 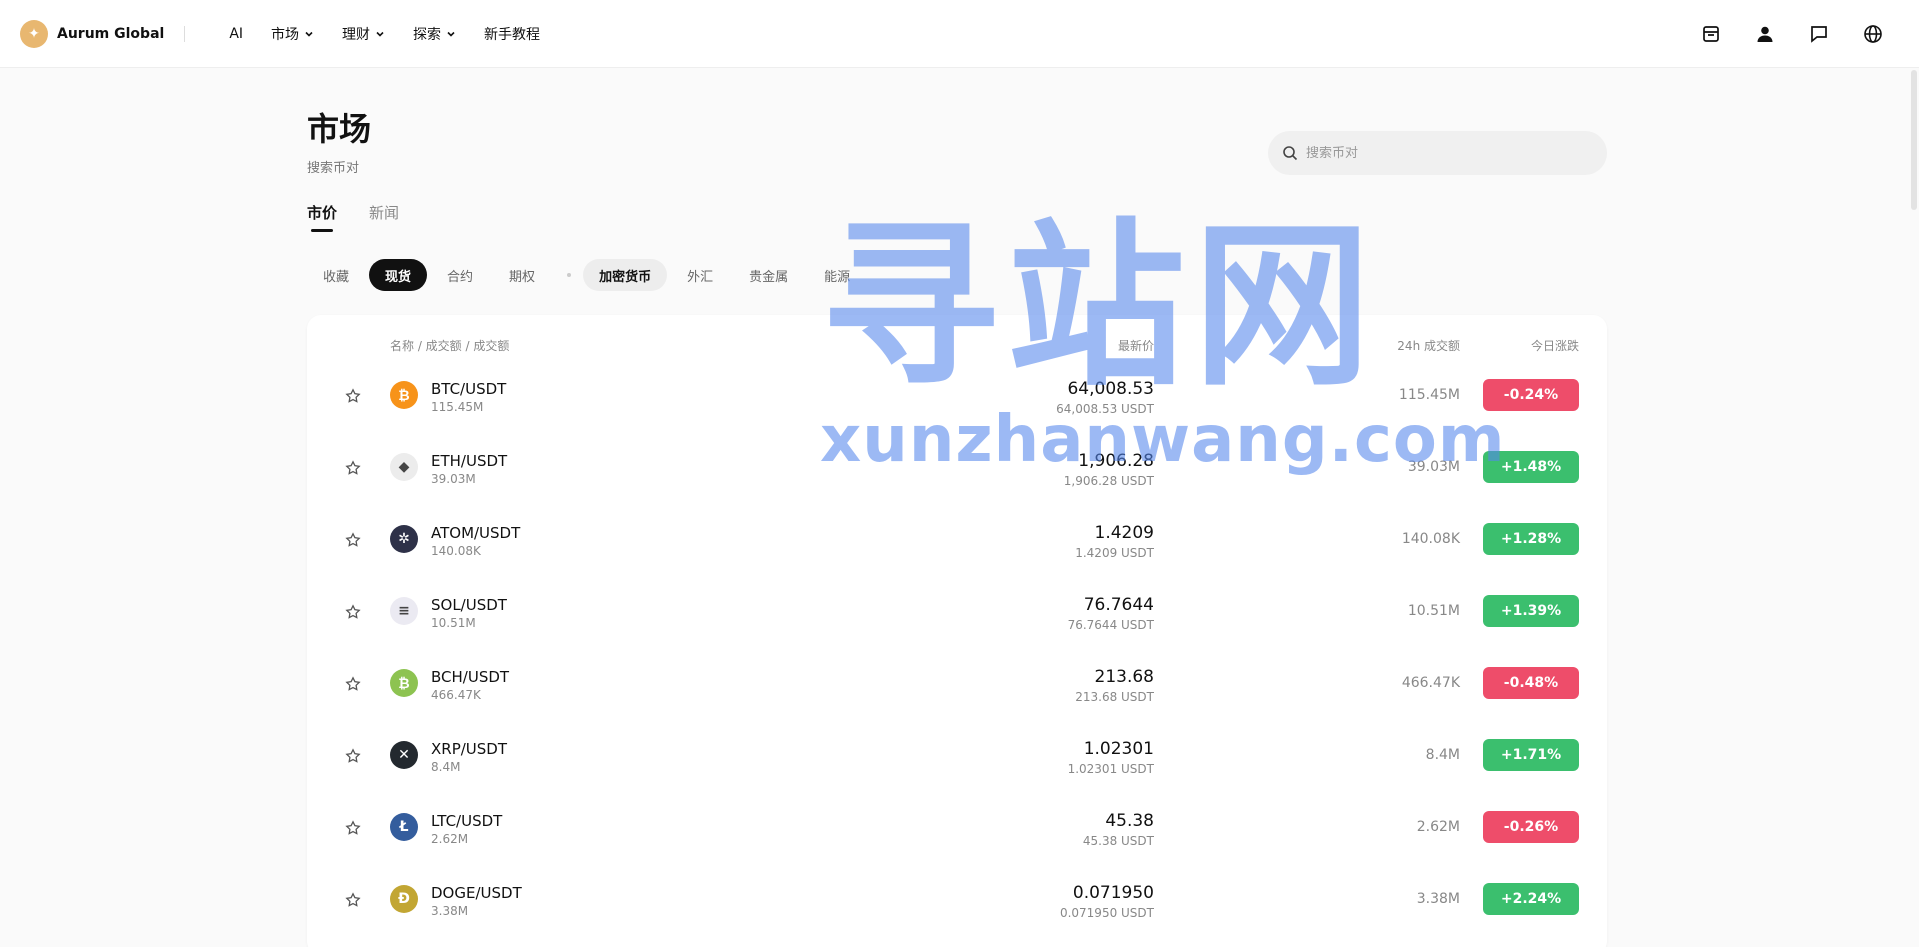 I want to click on change-badge: +1.28%, so click(x=1531, y=539).